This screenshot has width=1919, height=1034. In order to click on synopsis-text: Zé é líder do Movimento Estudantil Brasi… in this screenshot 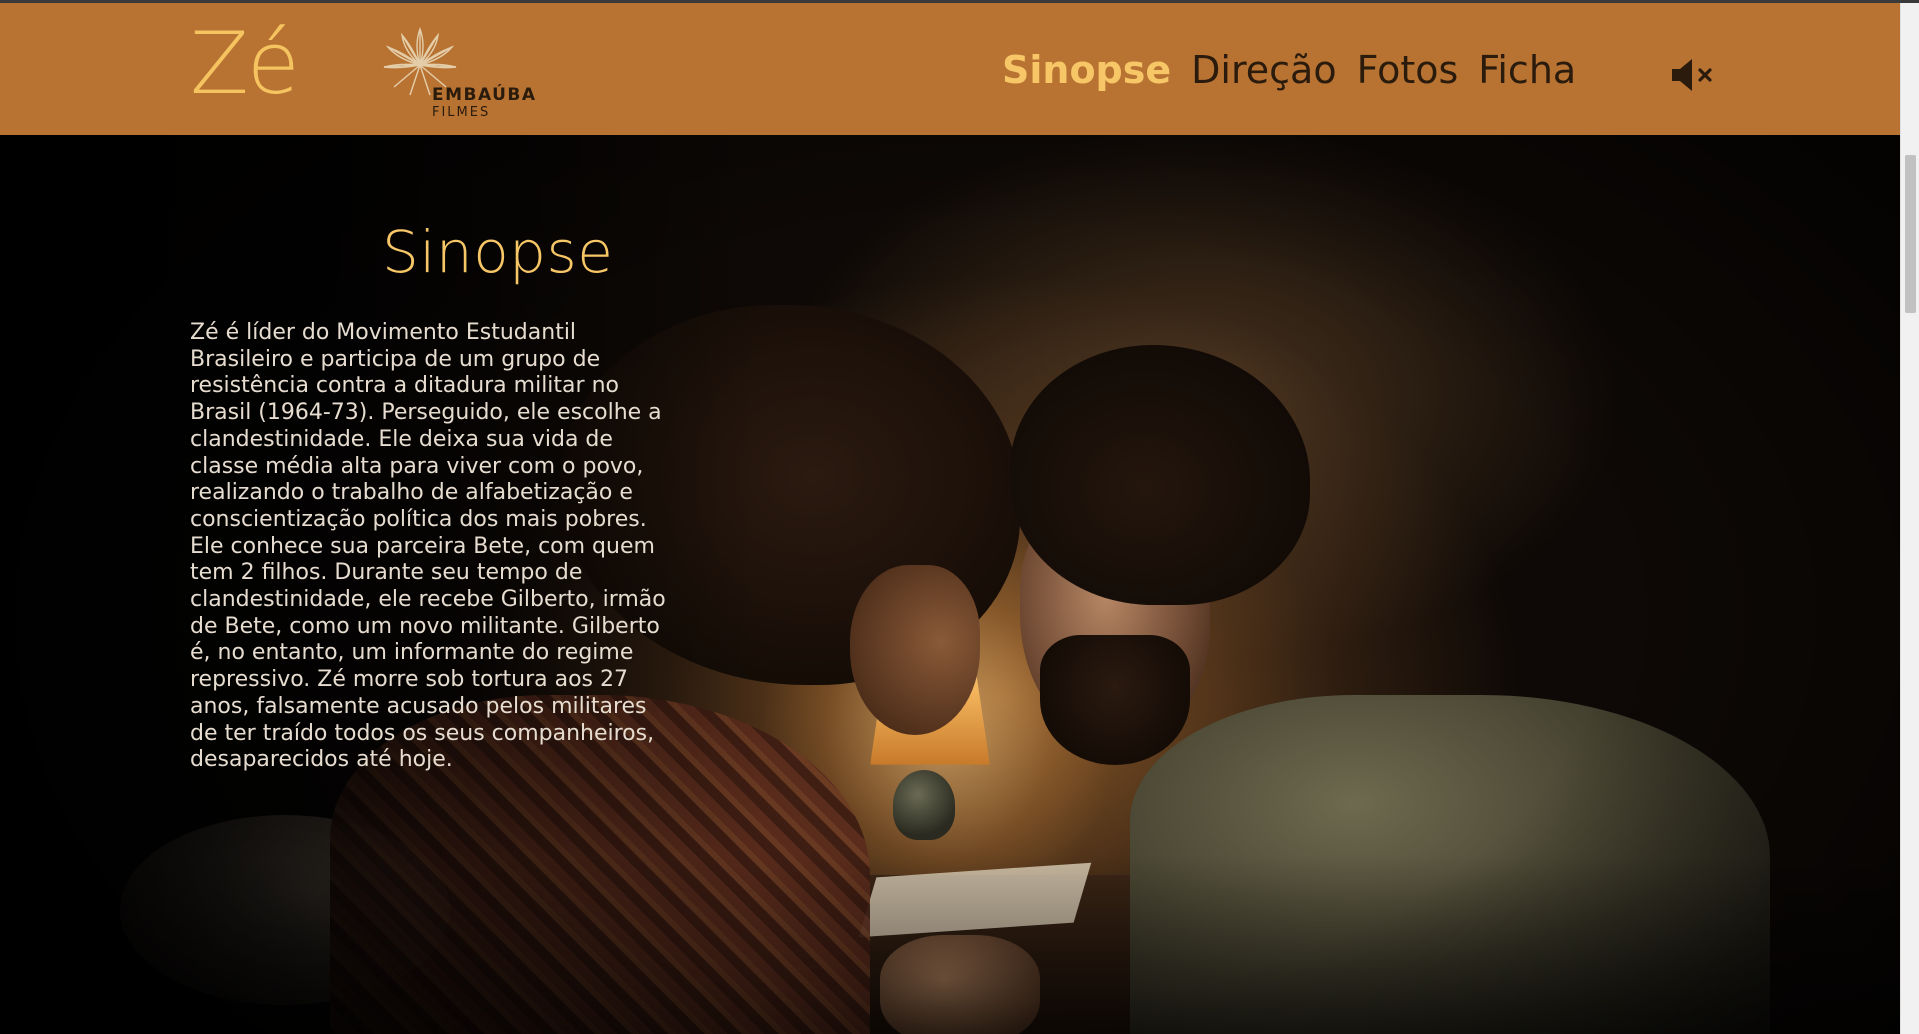, I will do `click(428, 546)`.